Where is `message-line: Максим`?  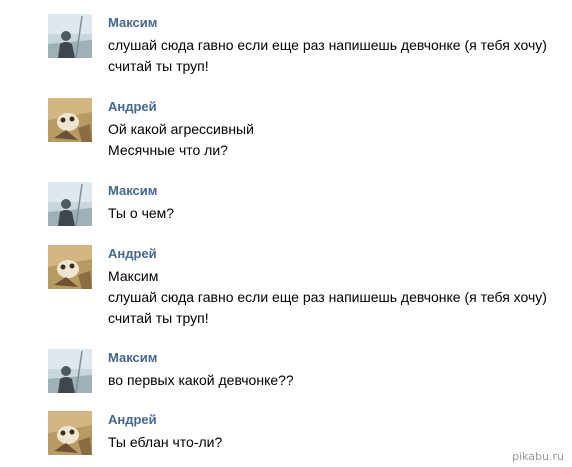
message-line: Максим is located at coordinates (133, 276).